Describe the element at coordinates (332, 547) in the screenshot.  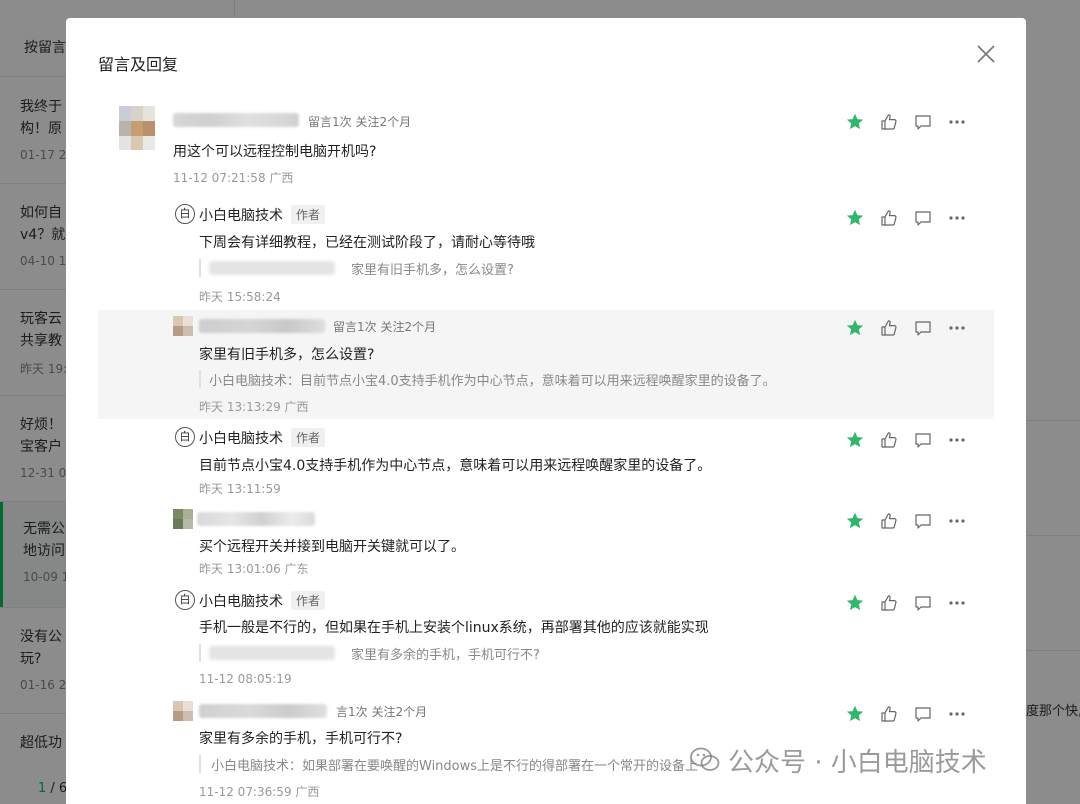
I see `reply-content: 买个远程开关并接到电脑开关键就可以了。` at that location.